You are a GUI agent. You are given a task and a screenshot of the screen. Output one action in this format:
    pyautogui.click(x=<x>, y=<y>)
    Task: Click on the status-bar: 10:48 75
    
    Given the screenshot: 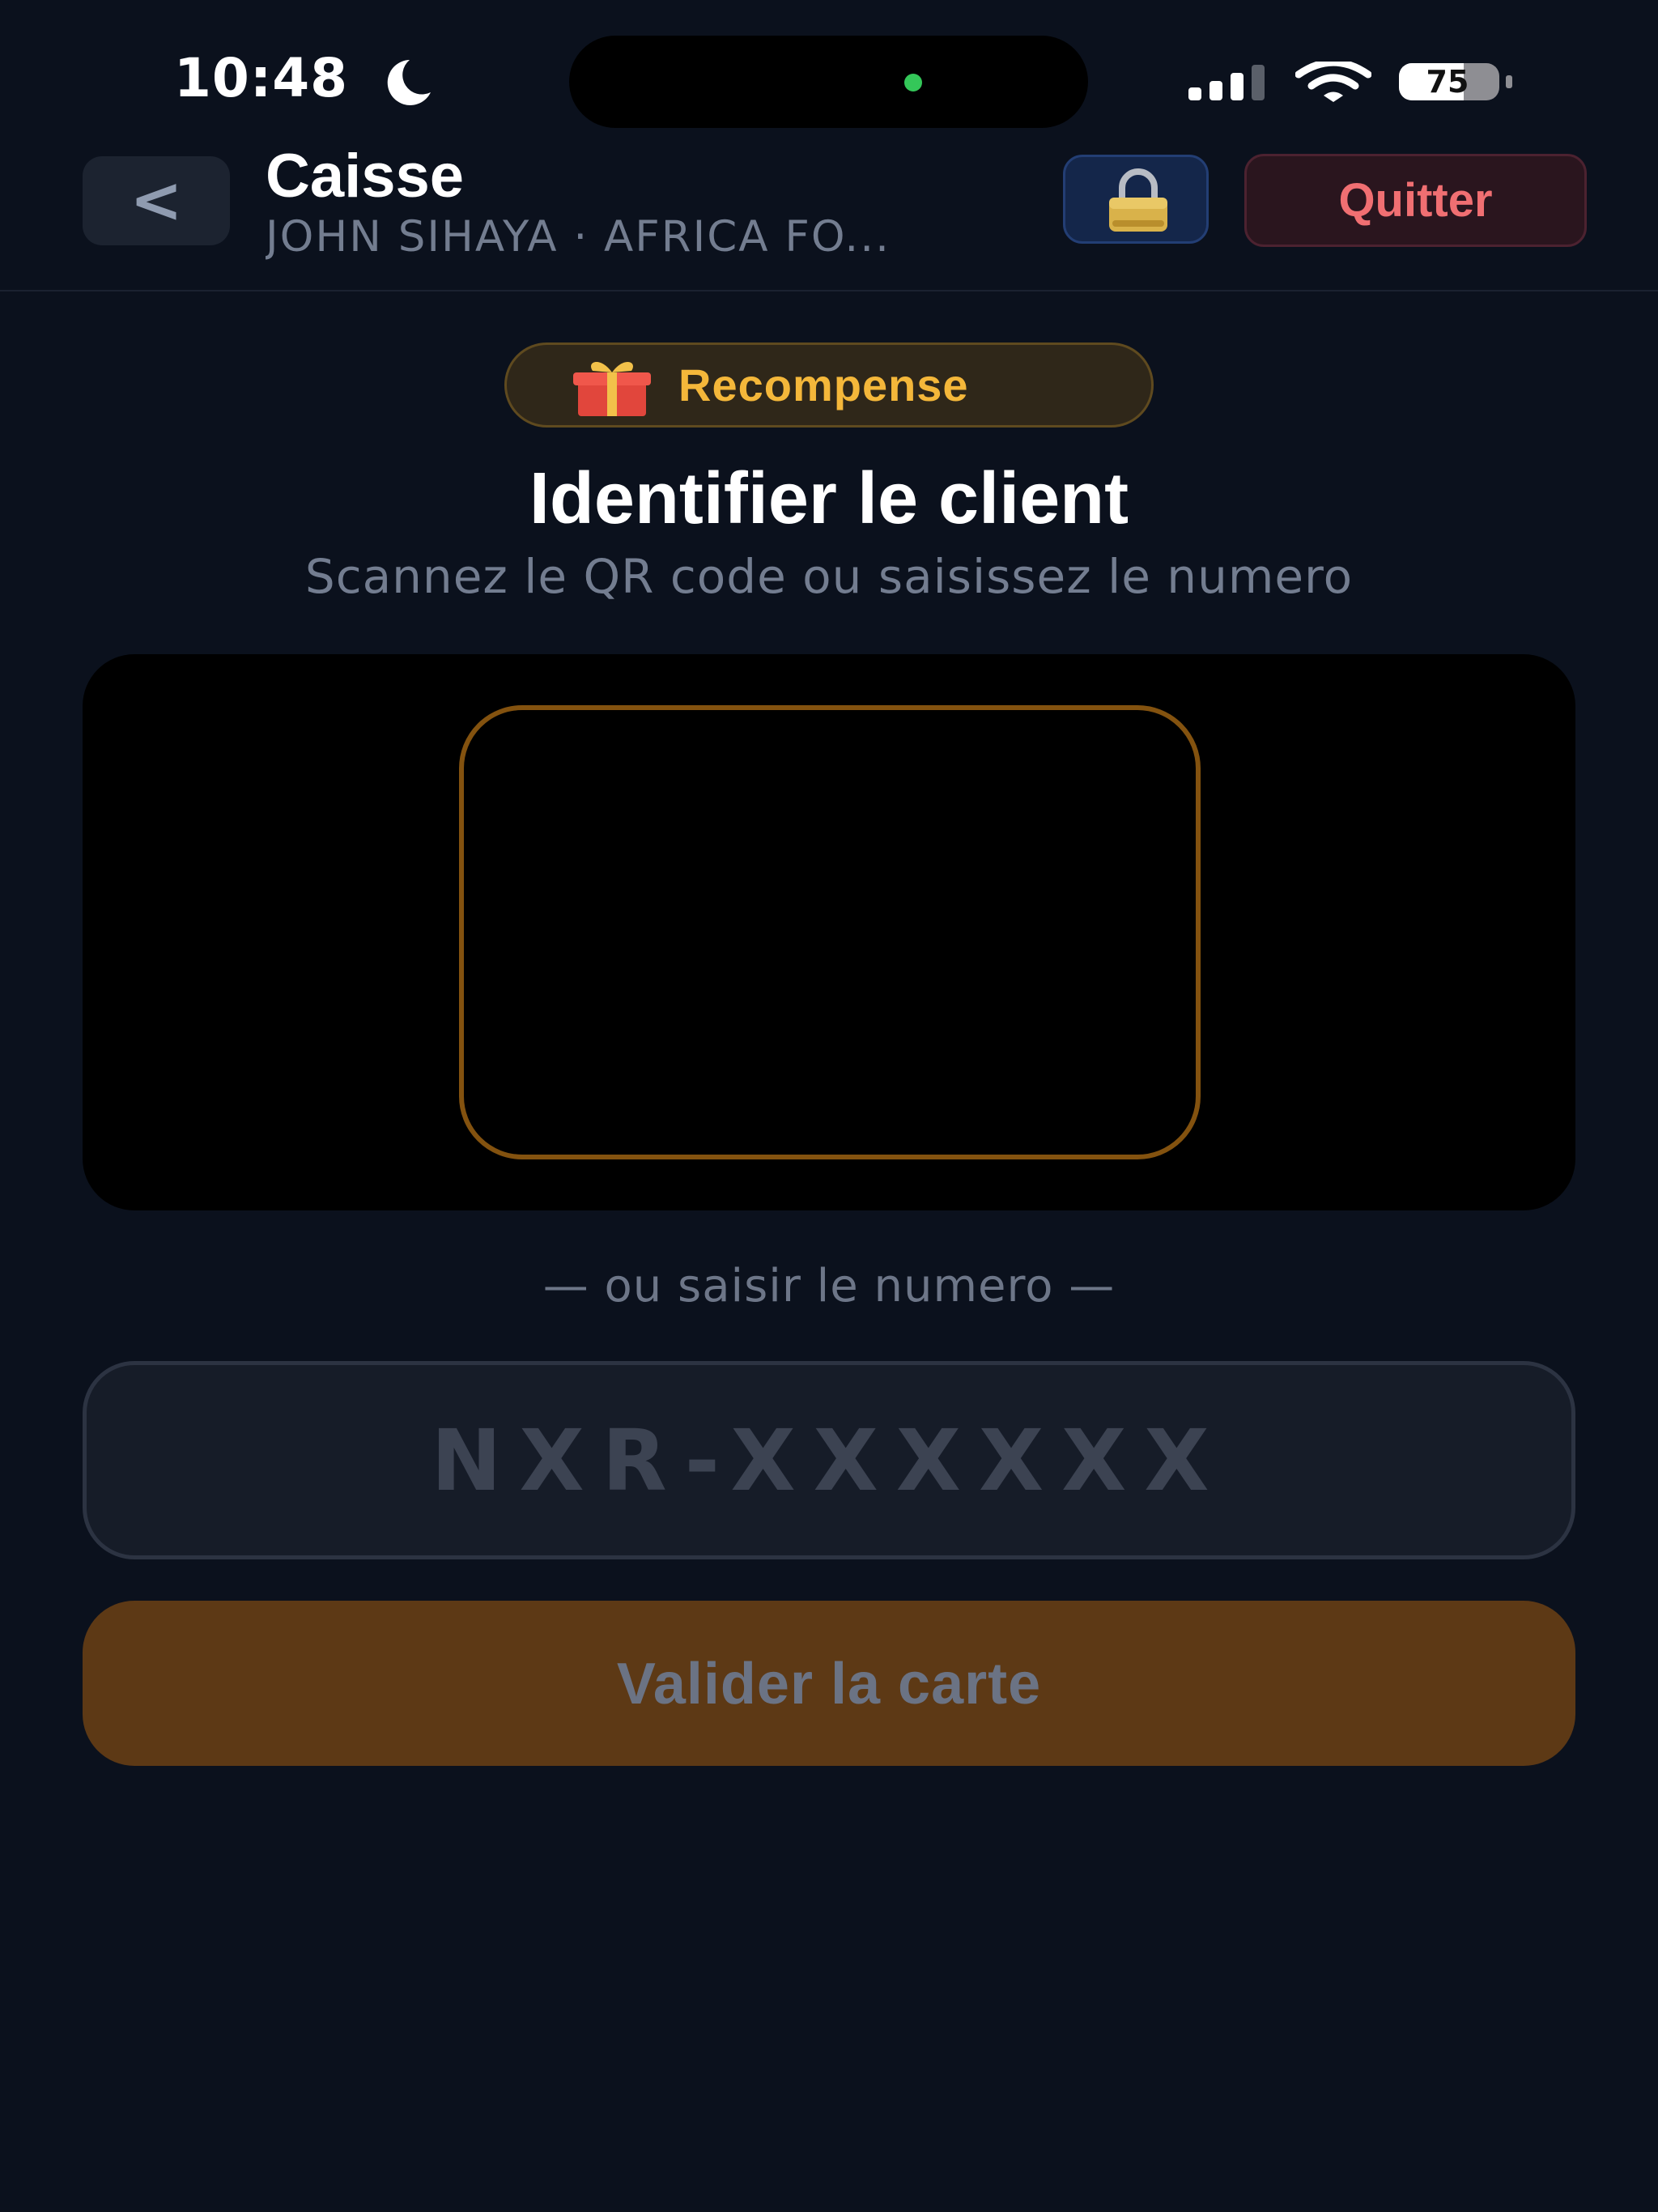 What is the action you would take?
    pyautogui.click(x=829, y=73)
    